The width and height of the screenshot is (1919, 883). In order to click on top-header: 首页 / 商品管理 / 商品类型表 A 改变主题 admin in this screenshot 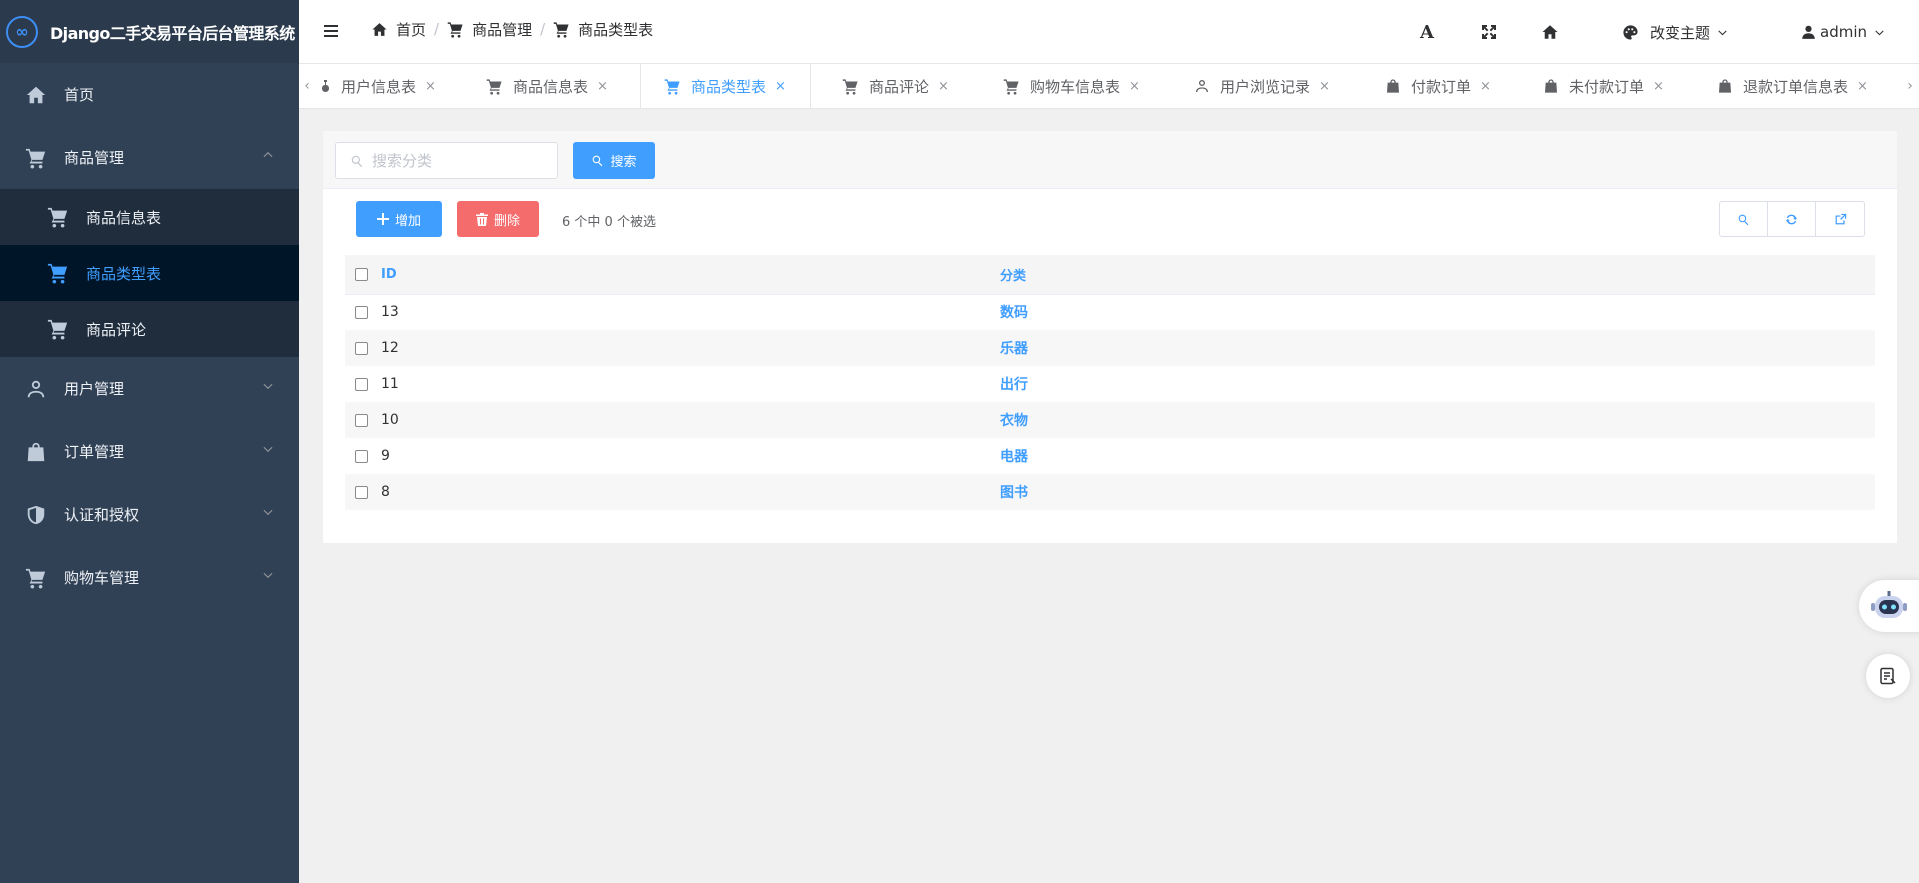, I will do `click(1109, 32)`.